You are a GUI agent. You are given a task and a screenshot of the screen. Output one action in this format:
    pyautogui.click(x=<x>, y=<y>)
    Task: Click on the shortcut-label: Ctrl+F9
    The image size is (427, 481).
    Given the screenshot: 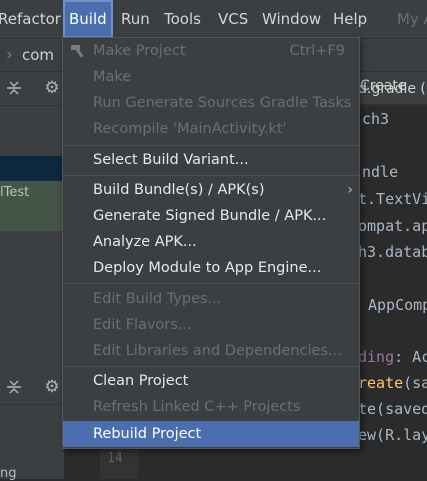 What is the action you would take?
    pyautogui.click(x=317, y=51)
    